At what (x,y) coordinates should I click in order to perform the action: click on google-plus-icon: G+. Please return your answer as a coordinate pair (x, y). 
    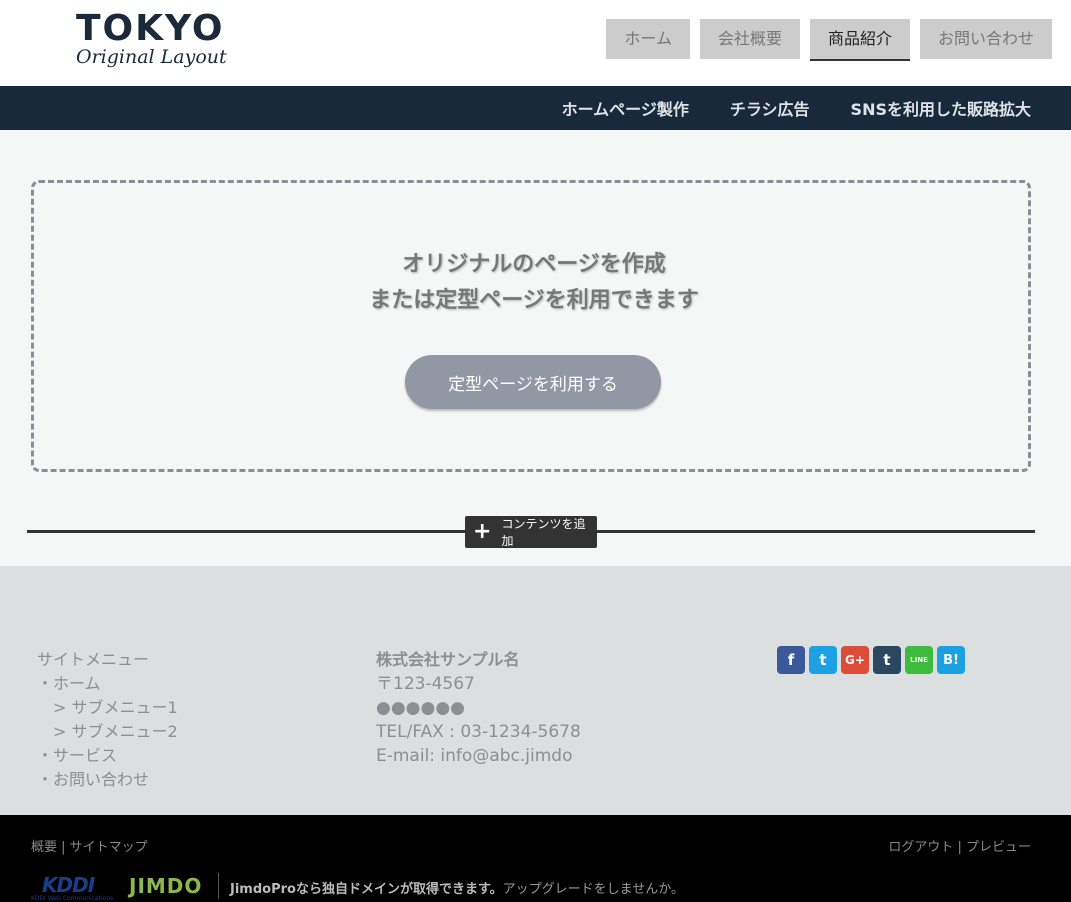
    Looking at the image, I should click on (855, 660).